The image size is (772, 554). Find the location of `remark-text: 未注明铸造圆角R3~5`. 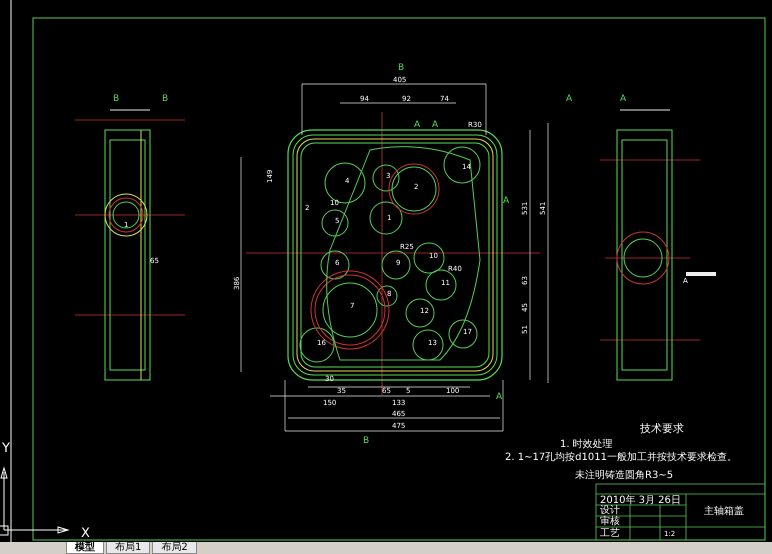

remark-text: 未注明铸造圆角R3~5 is located at coordinates (624, 475).